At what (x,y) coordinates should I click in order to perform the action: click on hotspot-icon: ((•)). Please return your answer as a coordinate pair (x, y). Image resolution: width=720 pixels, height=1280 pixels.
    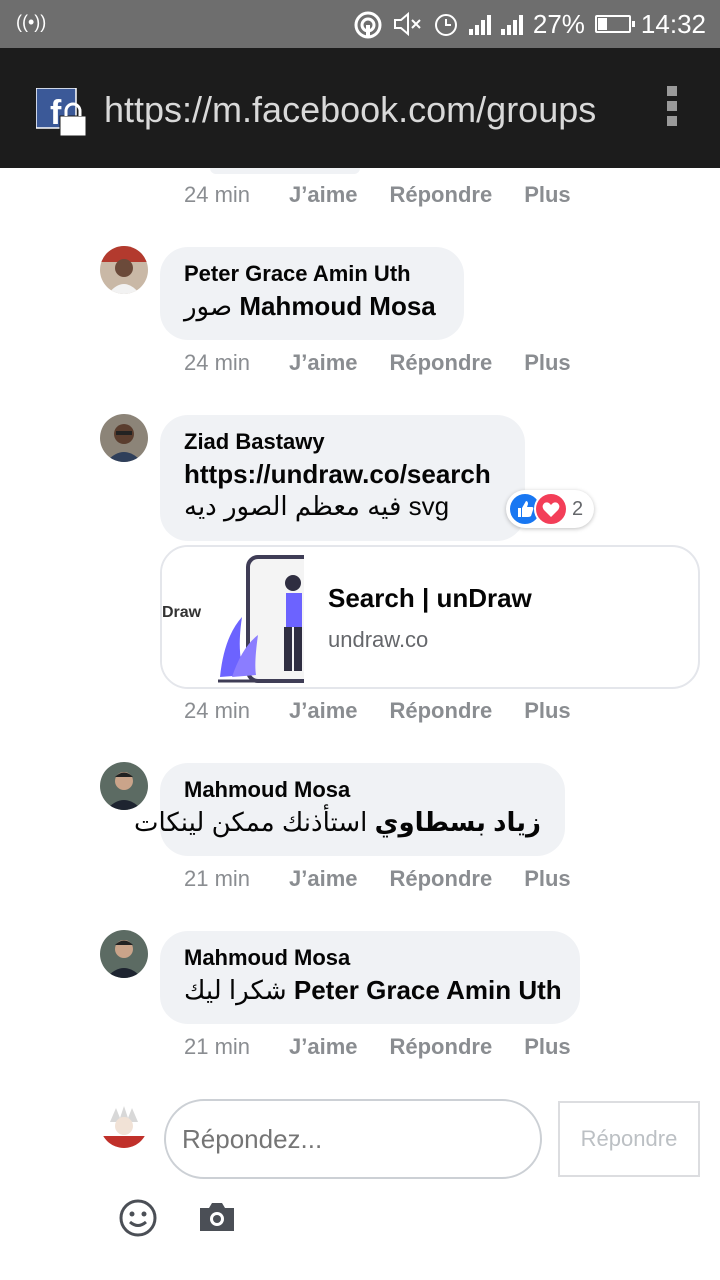
    Looking at the image, I should click on (31, 22).